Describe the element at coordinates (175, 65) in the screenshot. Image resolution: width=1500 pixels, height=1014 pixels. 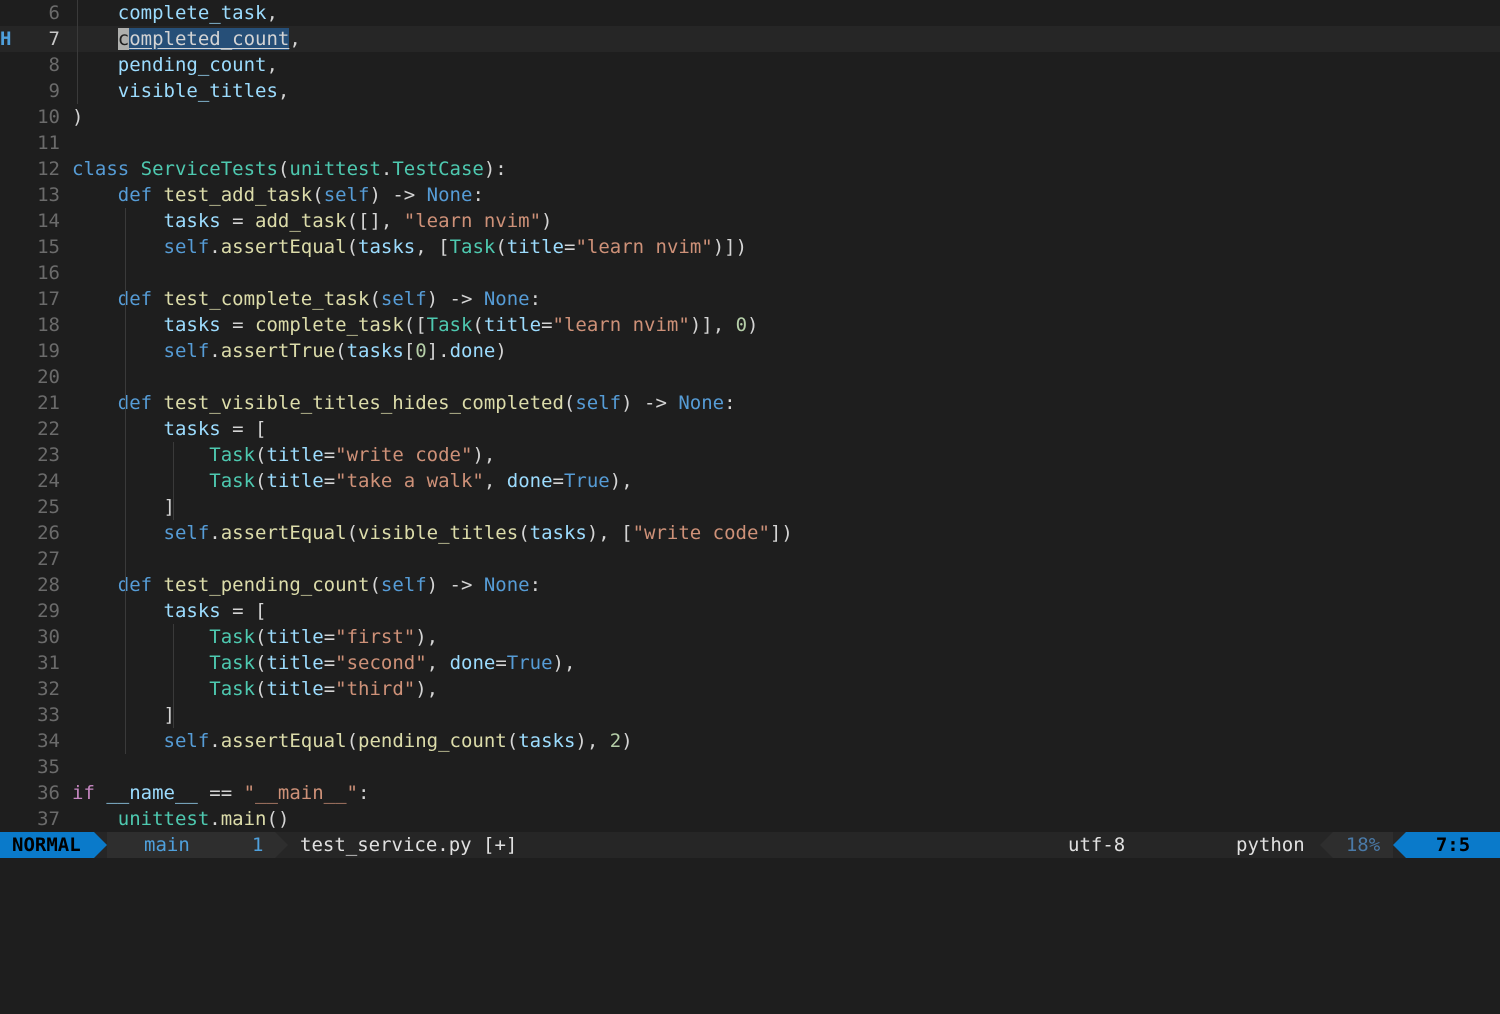
I see `code-text: pending_count,` at that location.